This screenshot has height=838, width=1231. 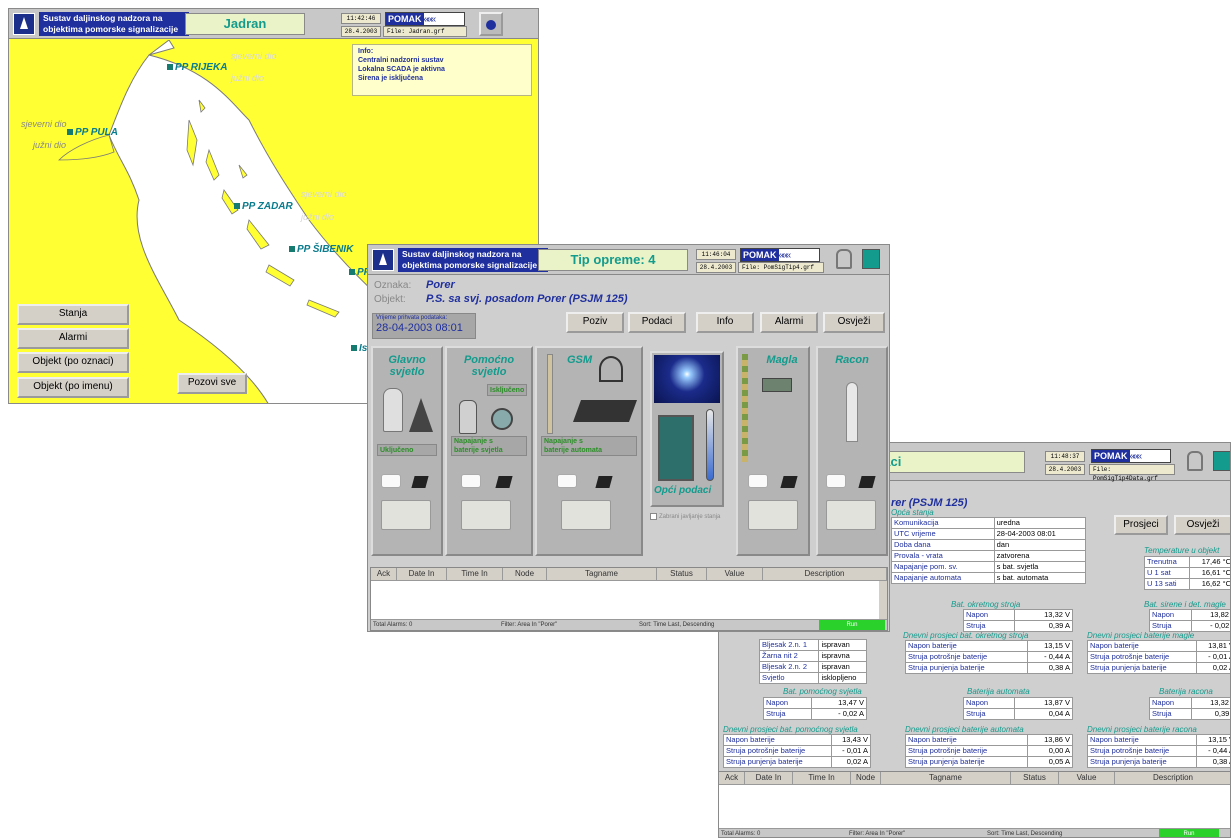 I want to click on thermometer-icon, so click(x=710, y=445).